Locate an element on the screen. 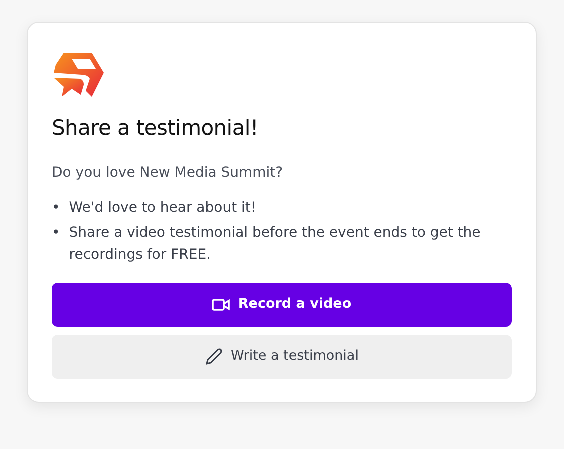  bullet-text: We'd love to hear about it! is located at coordinates (163, 208).